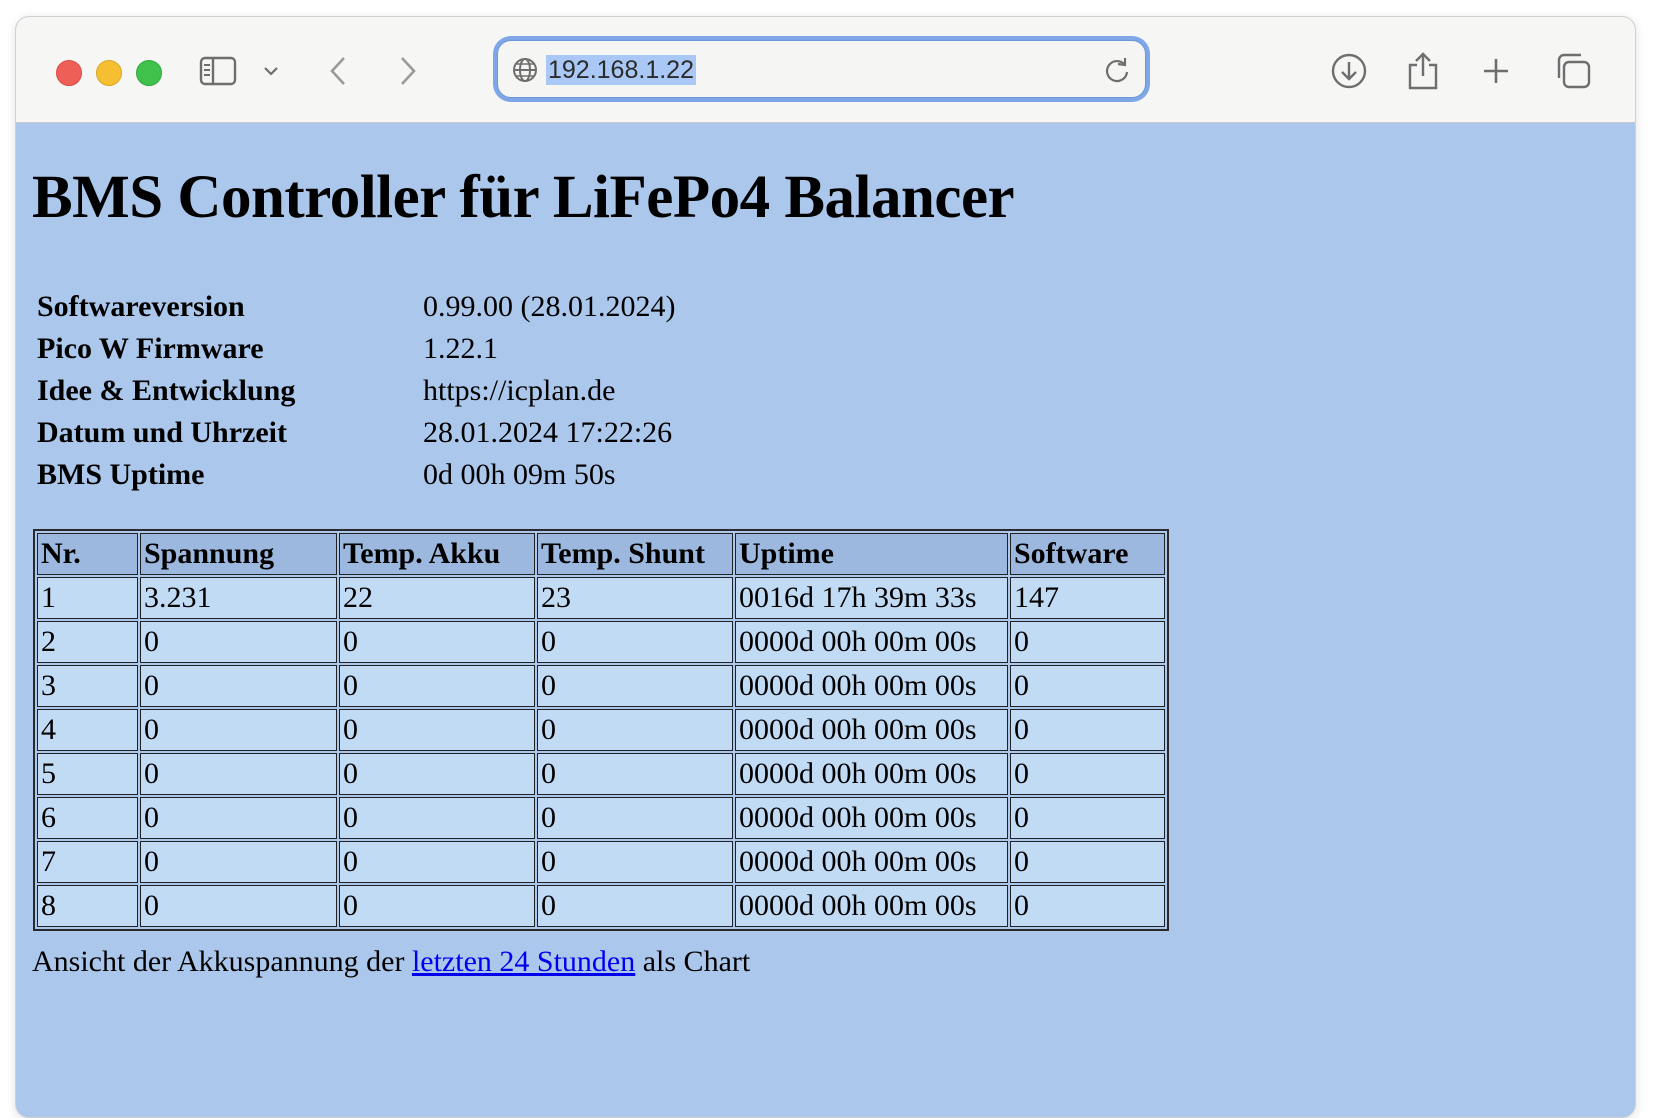  Describe the element at coordinates (162, 432) in the screenshot. I see `info-key: Datum und Uhrzeit` at that location.